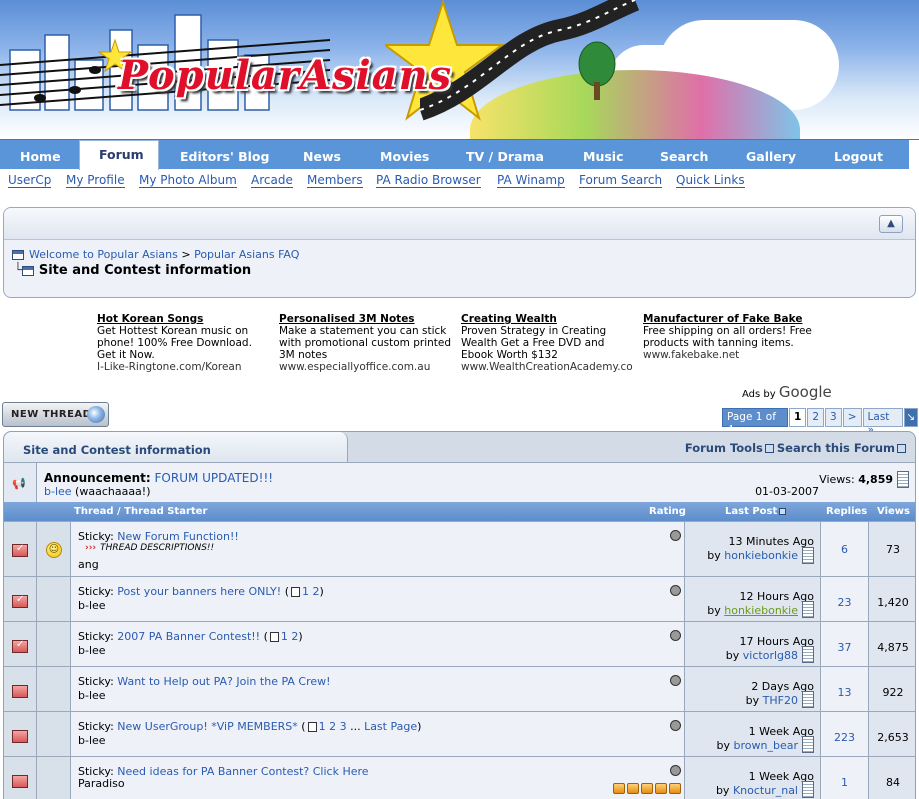 This screenshot has width=919, height=799. What do you see at coordinates (833, 417) in the screenshot?
I see `page-link: 3` at bounding box center [833, 417].